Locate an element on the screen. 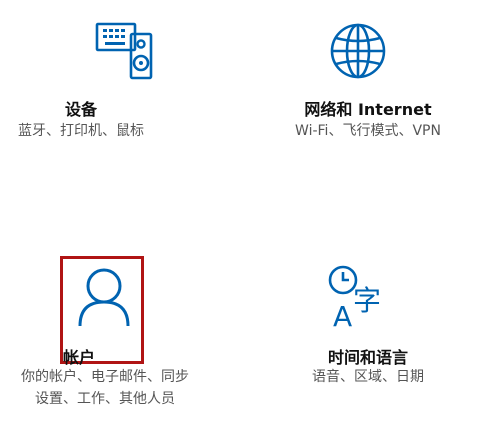  tile-accounts-desc-line2: 设置、工作、其他人员 is located at coordinates (105, 399).